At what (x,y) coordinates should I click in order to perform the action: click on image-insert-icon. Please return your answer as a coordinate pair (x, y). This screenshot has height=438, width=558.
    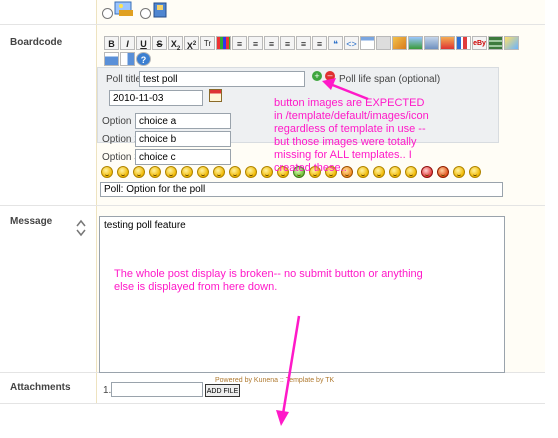
    Looking at the image, I should click on (415, 43).